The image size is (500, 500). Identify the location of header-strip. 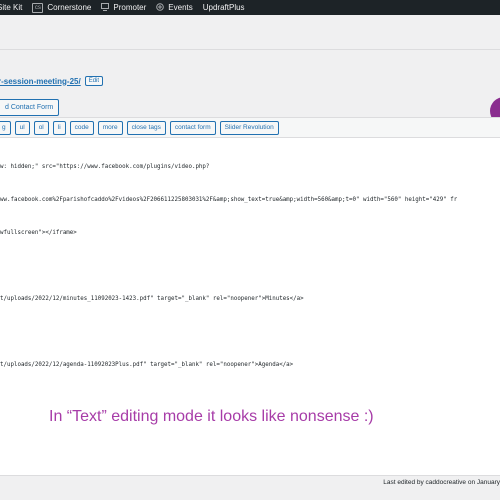
(250, 32).